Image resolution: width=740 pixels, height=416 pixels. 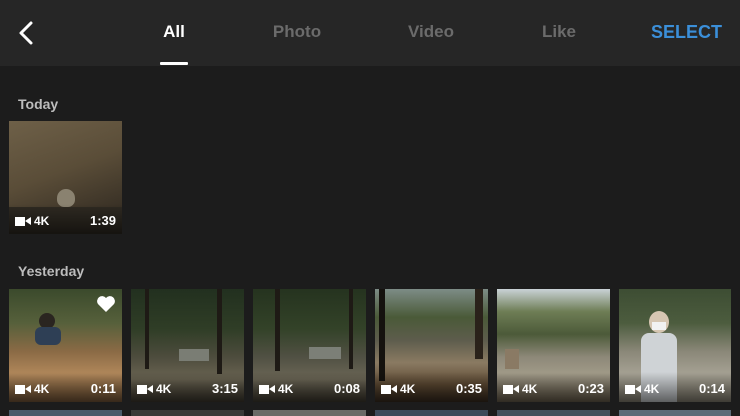 What do you see at coordinates (346, 388) in the screenshot?
I see `duration-label: 0:08` at bounding box center [346, 388].